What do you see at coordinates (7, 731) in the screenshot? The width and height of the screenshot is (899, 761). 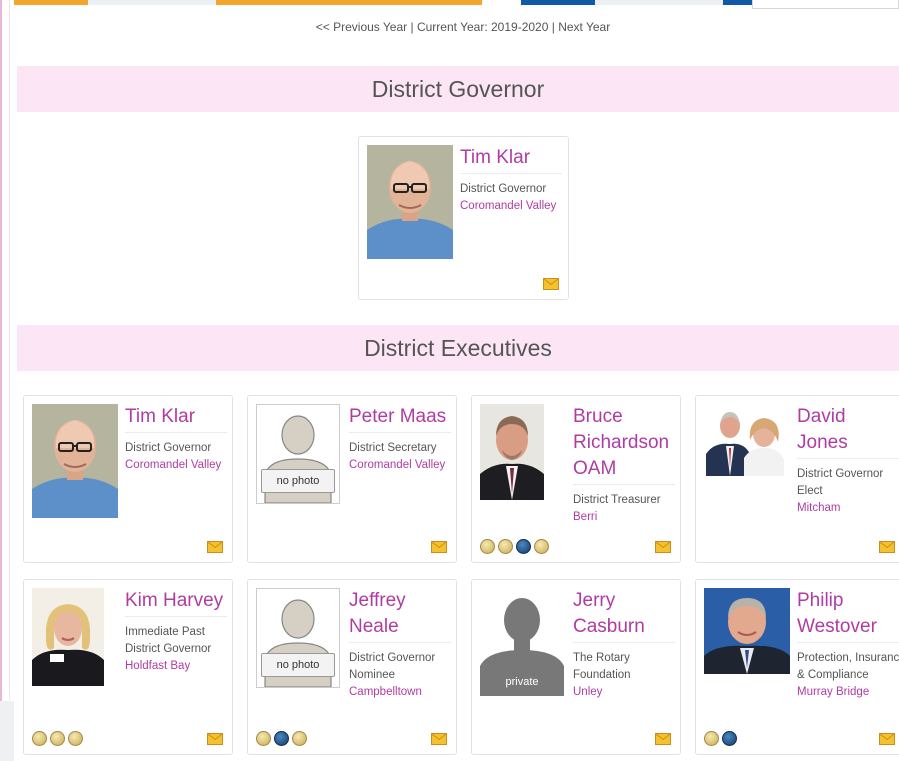 I see `page-edge` at bounding box center [7, 731].